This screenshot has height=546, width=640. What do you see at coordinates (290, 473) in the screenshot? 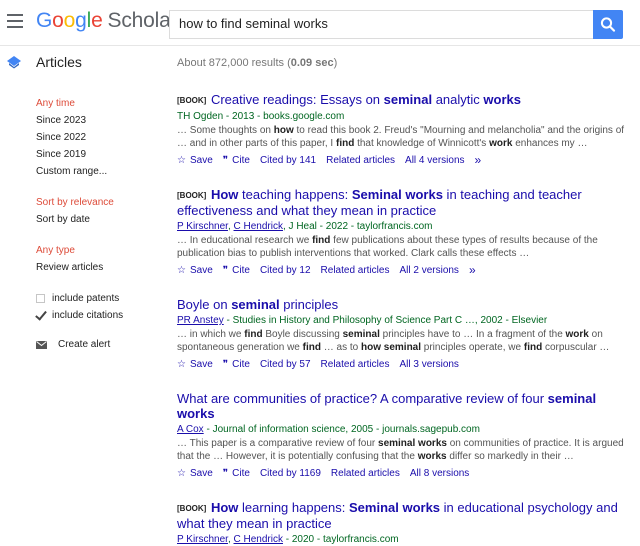
I see `cited-by-link: Cited by 1169` at bounding box center [290, 473].